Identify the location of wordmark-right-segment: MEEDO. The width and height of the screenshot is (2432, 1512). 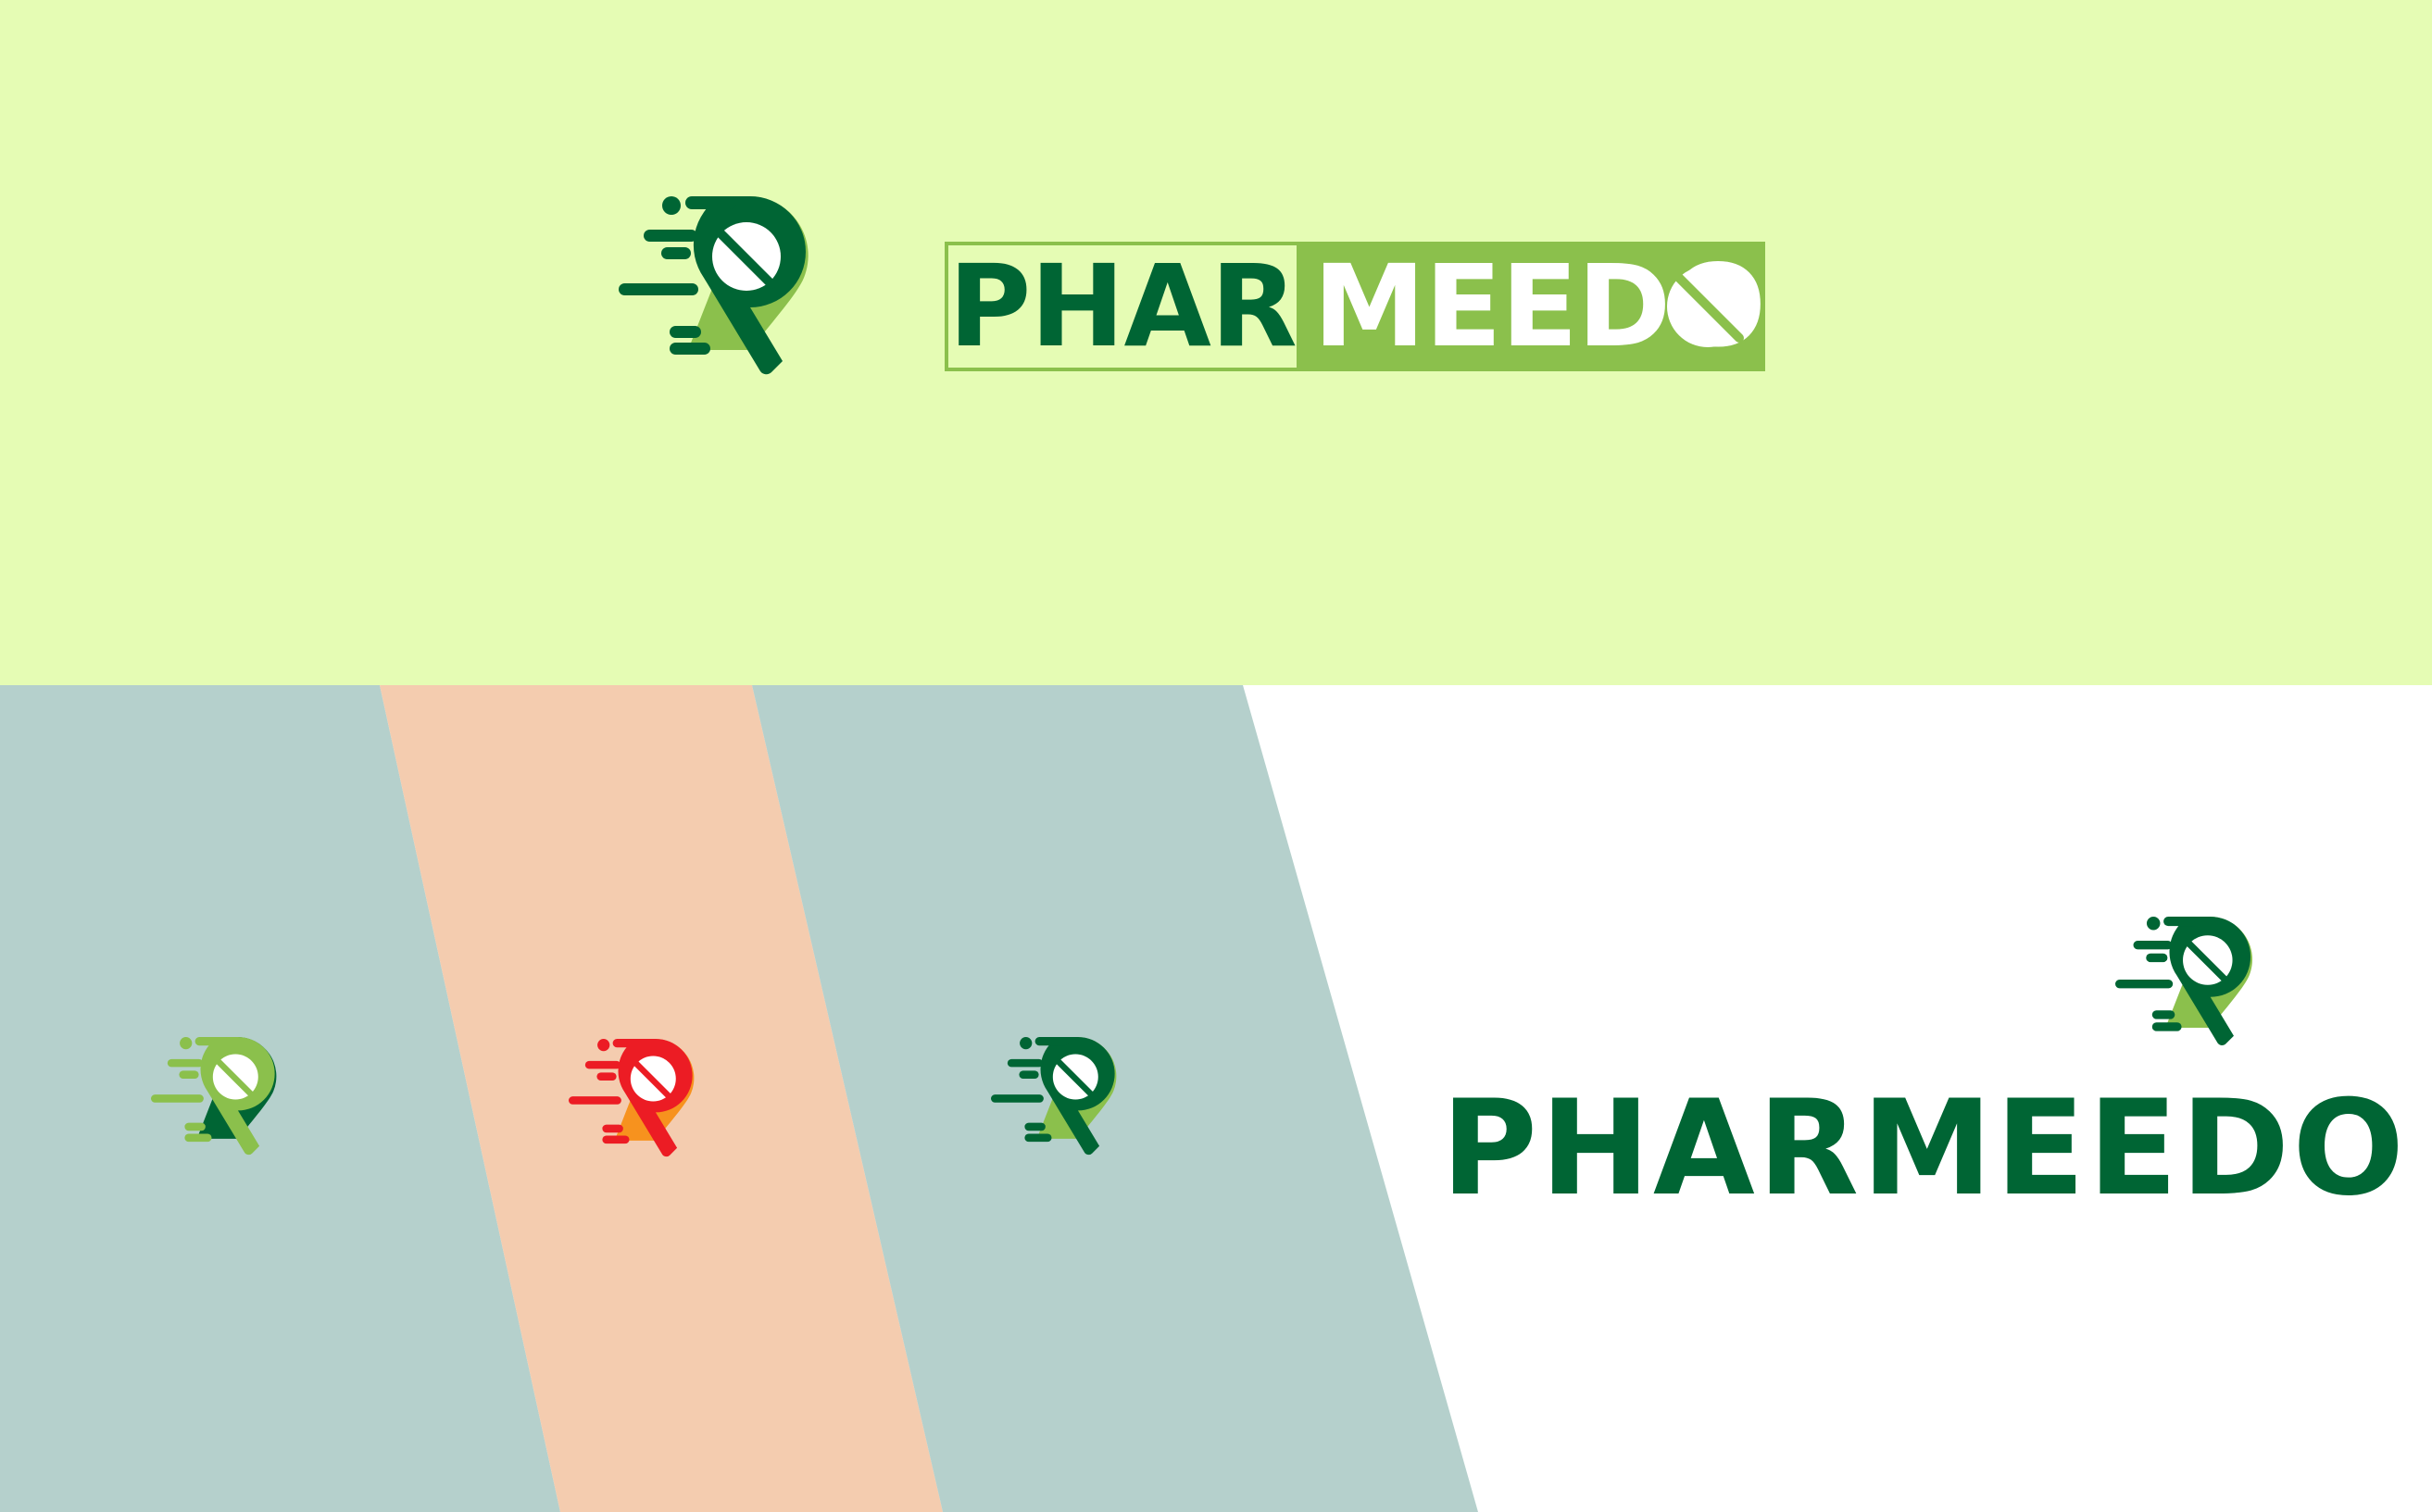
(1533, 307).